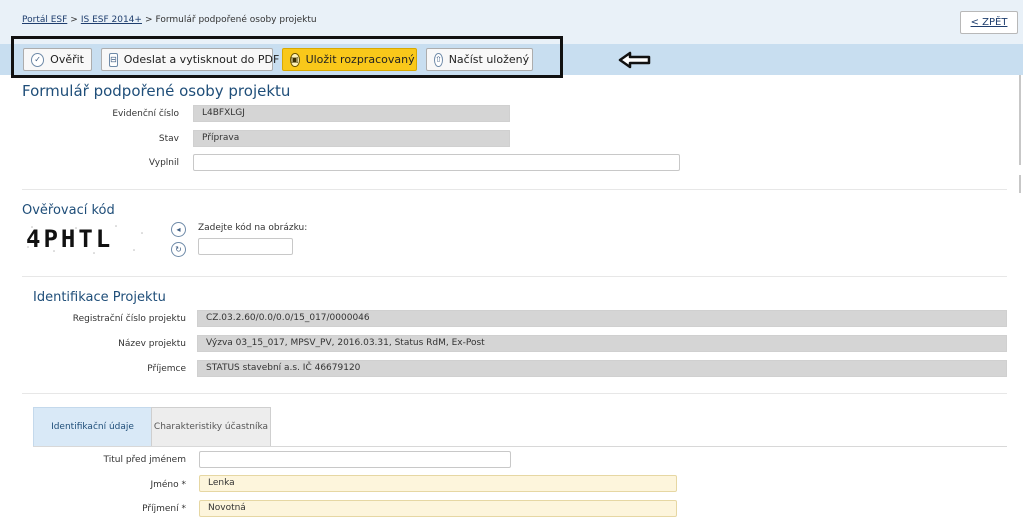 This screenshot has height=520, width=1023. I want to click on status-label: Stav, so click(168, 139).